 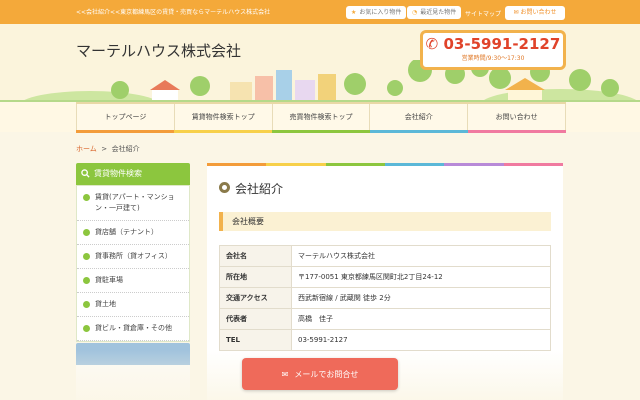 What do you see at coordinates (415, 12) in the screenshot?
I see `clock-icon: ◔` at bounding box center [415, 12].